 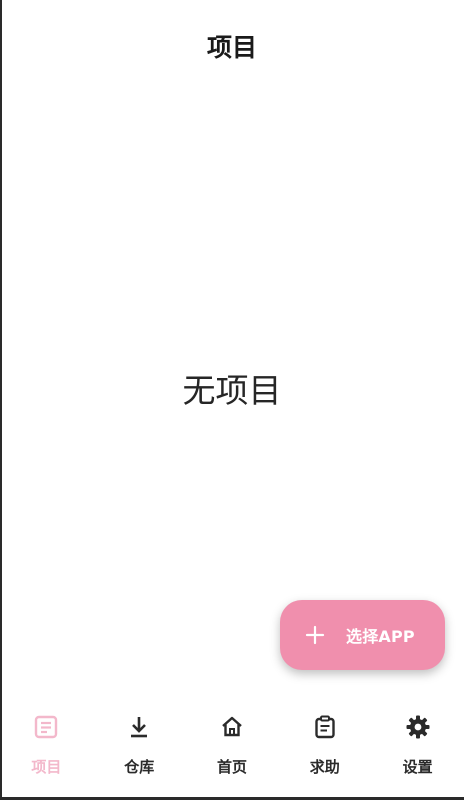 What do you see at coordinates (324, 767) in the screenshot?
I see `nav-label-help: 求助` at bounding box center [324, 767].